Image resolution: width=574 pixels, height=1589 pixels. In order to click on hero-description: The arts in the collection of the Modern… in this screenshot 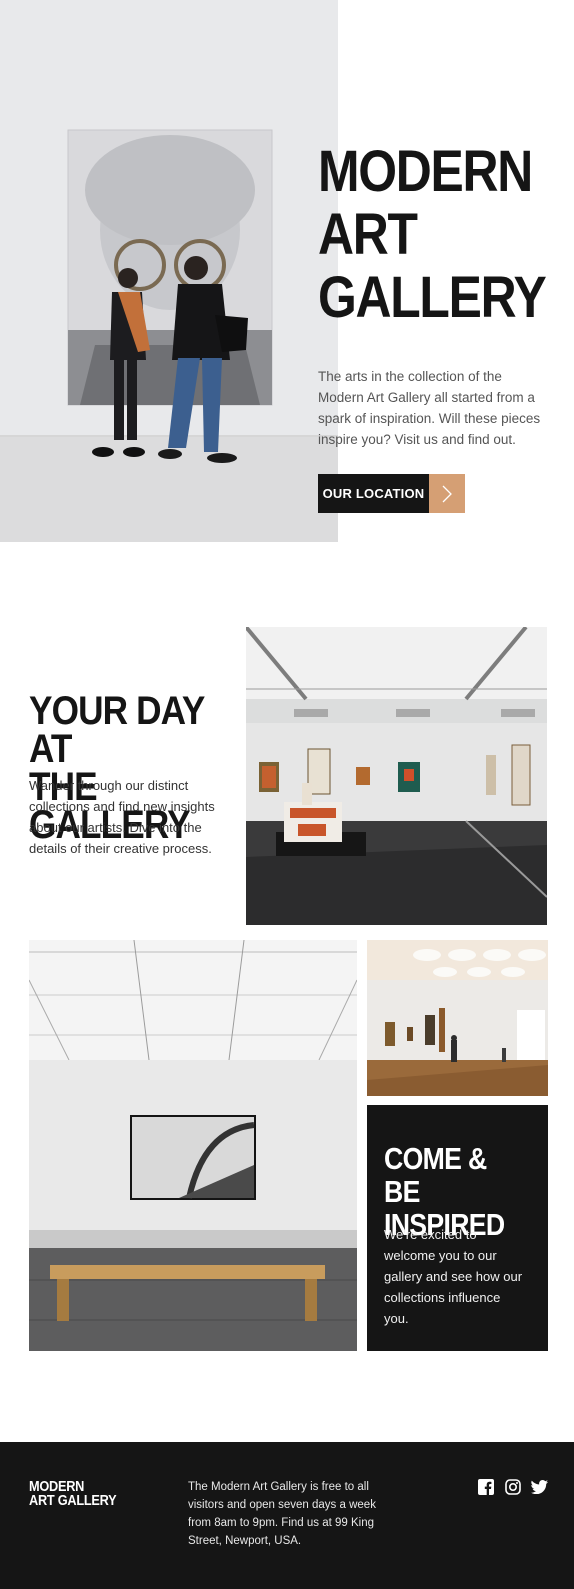, I will do `click(429, 408)`.